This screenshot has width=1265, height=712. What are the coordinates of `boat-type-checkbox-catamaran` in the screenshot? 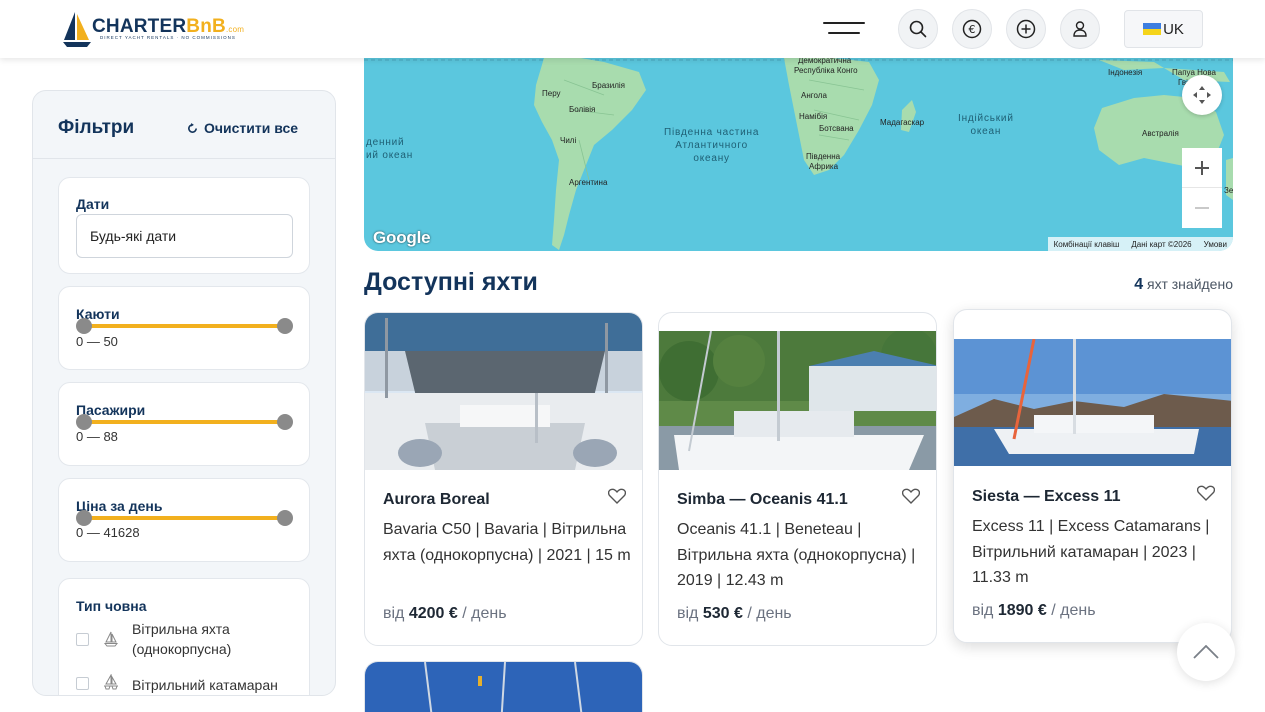 It's located at (82, 683).